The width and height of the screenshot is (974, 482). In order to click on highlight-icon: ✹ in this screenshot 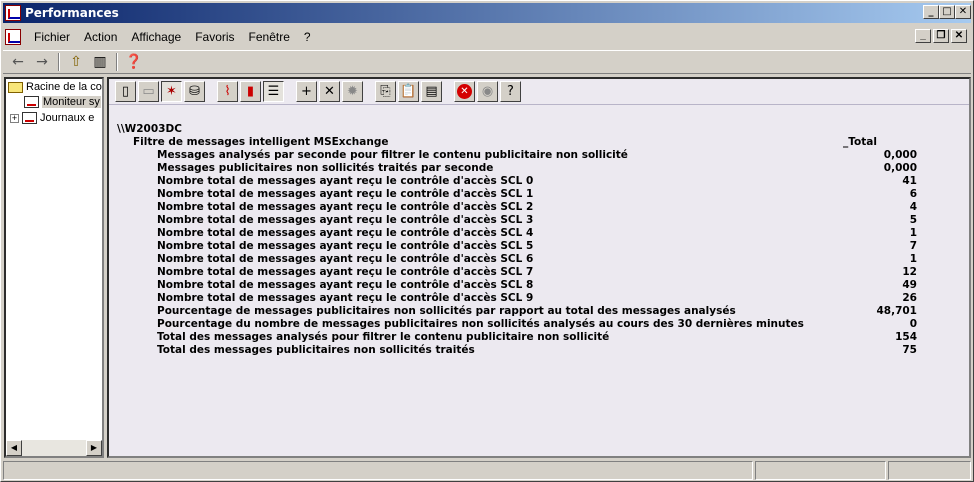, I will do `click(352, 91)`.